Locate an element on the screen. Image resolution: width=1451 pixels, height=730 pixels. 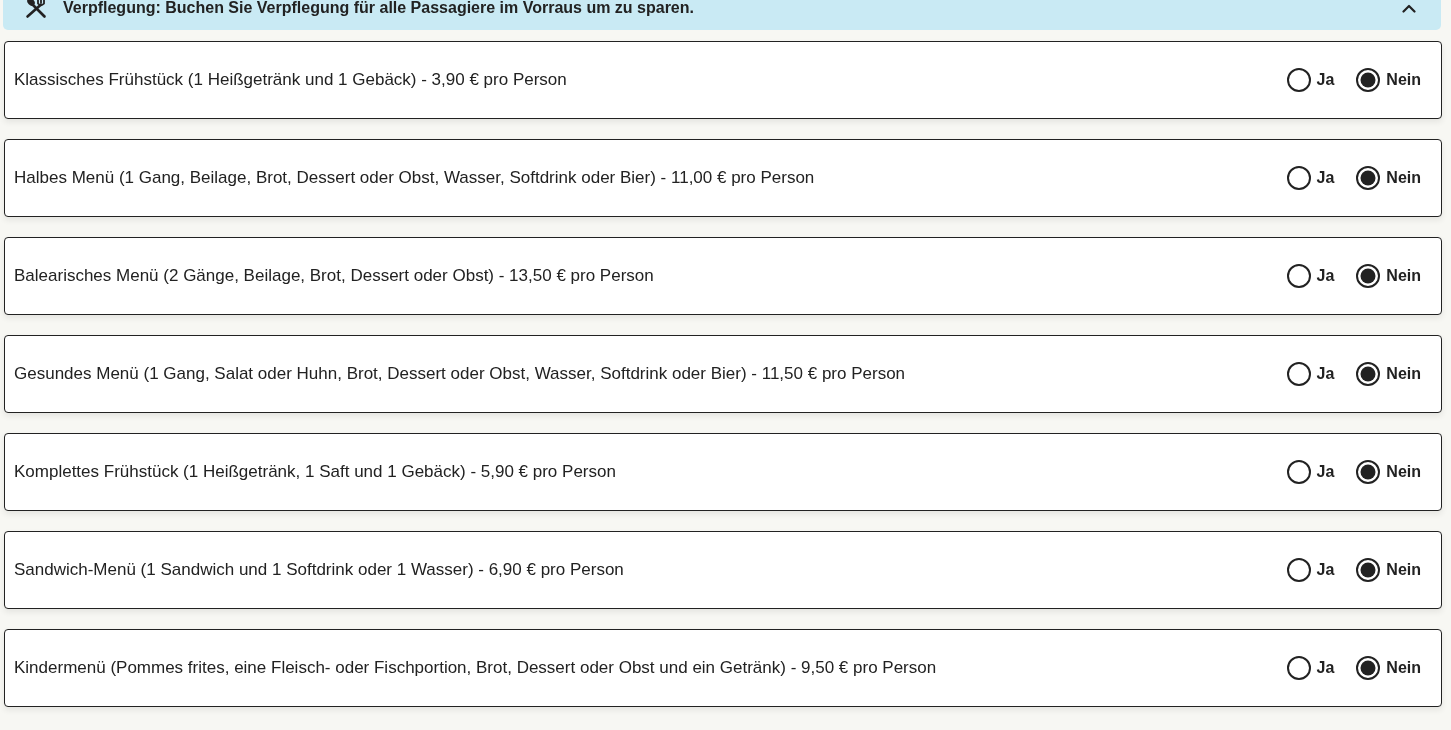
banner-title: Verpflegung: Buchen Sie Verpflegung für alle Passagiere im Vorraus um zu sparen. is located at coordinates (378, 8).